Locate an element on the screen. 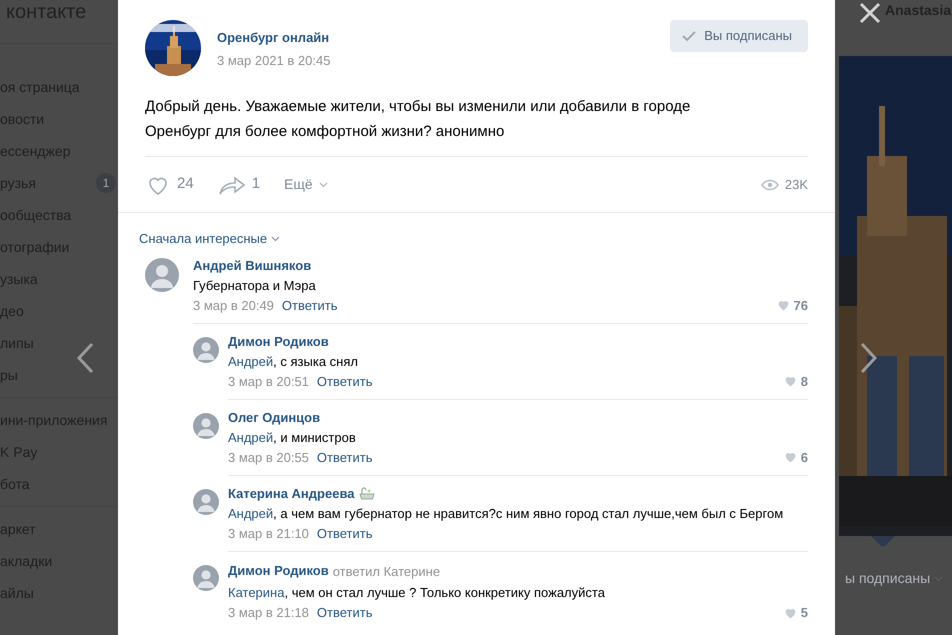  mention-link: Катерина is located at coordinates (256, 592).